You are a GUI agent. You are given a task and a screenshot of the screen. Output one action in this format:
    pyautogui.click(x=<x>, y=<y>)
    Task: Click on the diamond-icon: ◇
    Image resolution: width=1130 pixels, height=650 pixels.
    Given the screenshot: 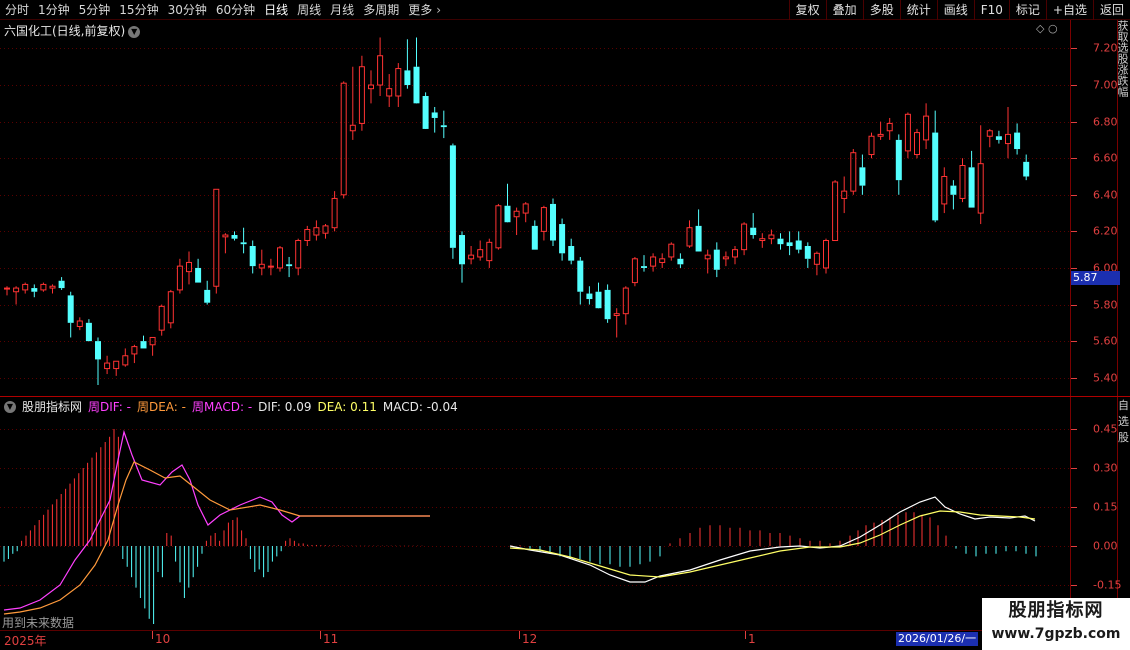 What is the action you would take?
    pyautogui.click(x=1040, y=28)
    